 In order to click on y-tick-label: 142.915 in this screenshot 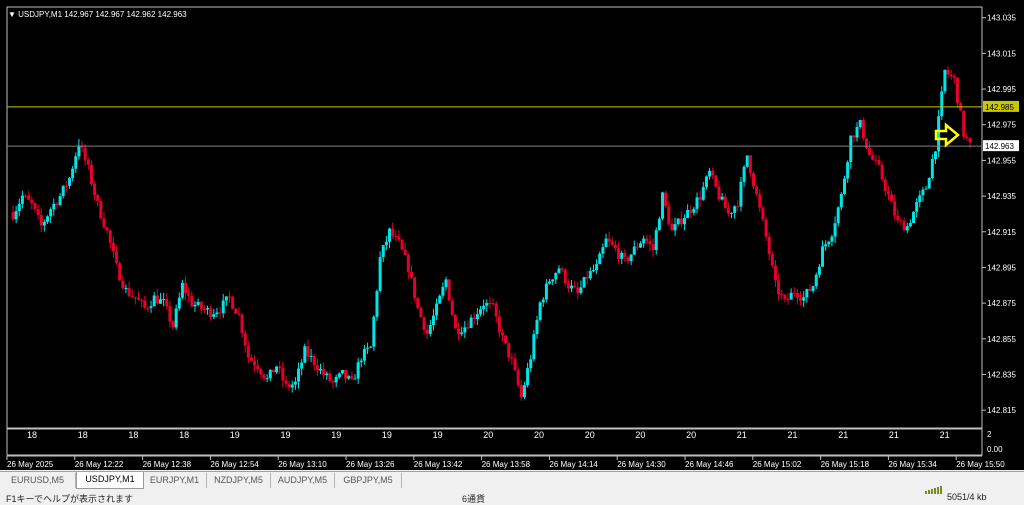, I will do `click(1001, 232)`.